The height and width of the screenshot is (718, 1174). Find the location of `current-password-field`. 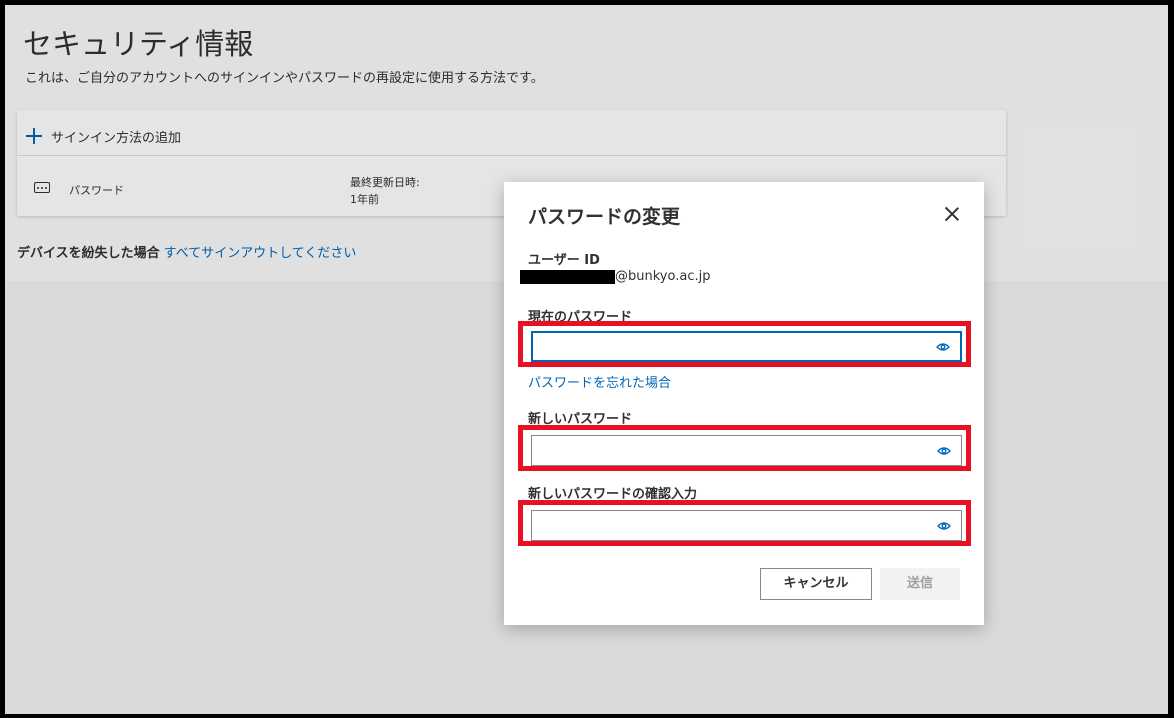

current-password-field is located at coordinates (746, 346).